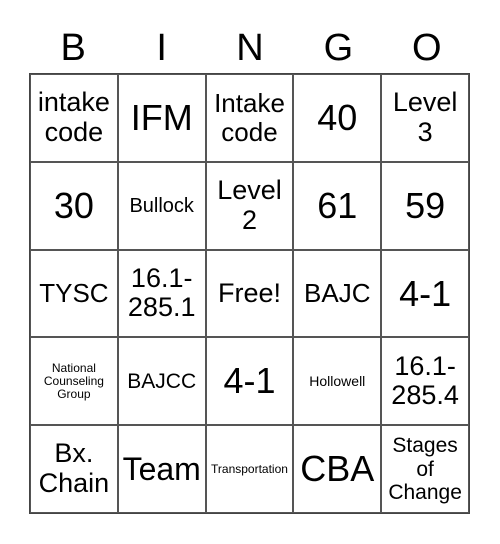 Image resolution: width=500 pixels, height=544 pixels. I want to click on header-letter-o: O, so click(427, 48).